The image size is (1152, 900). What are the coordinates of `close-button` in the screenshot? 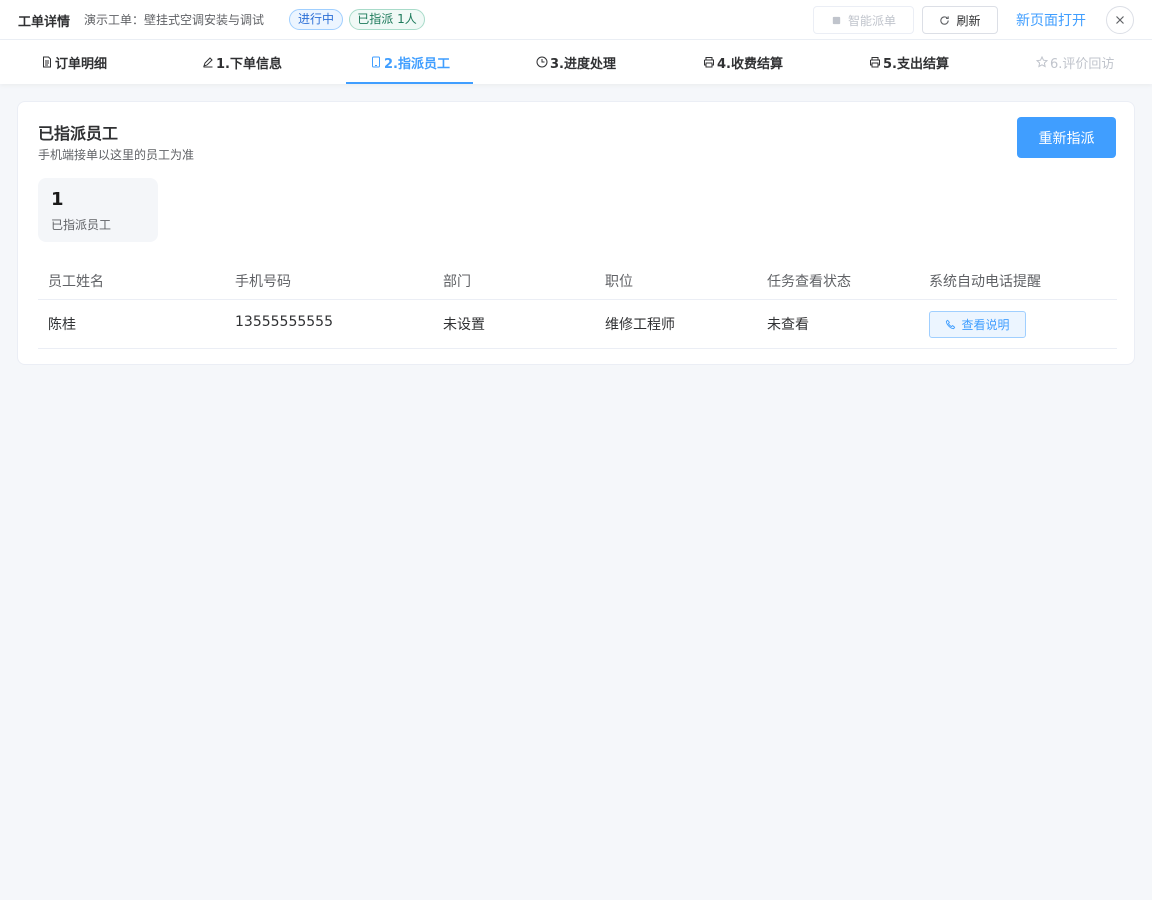 It's located at (1120, 20).